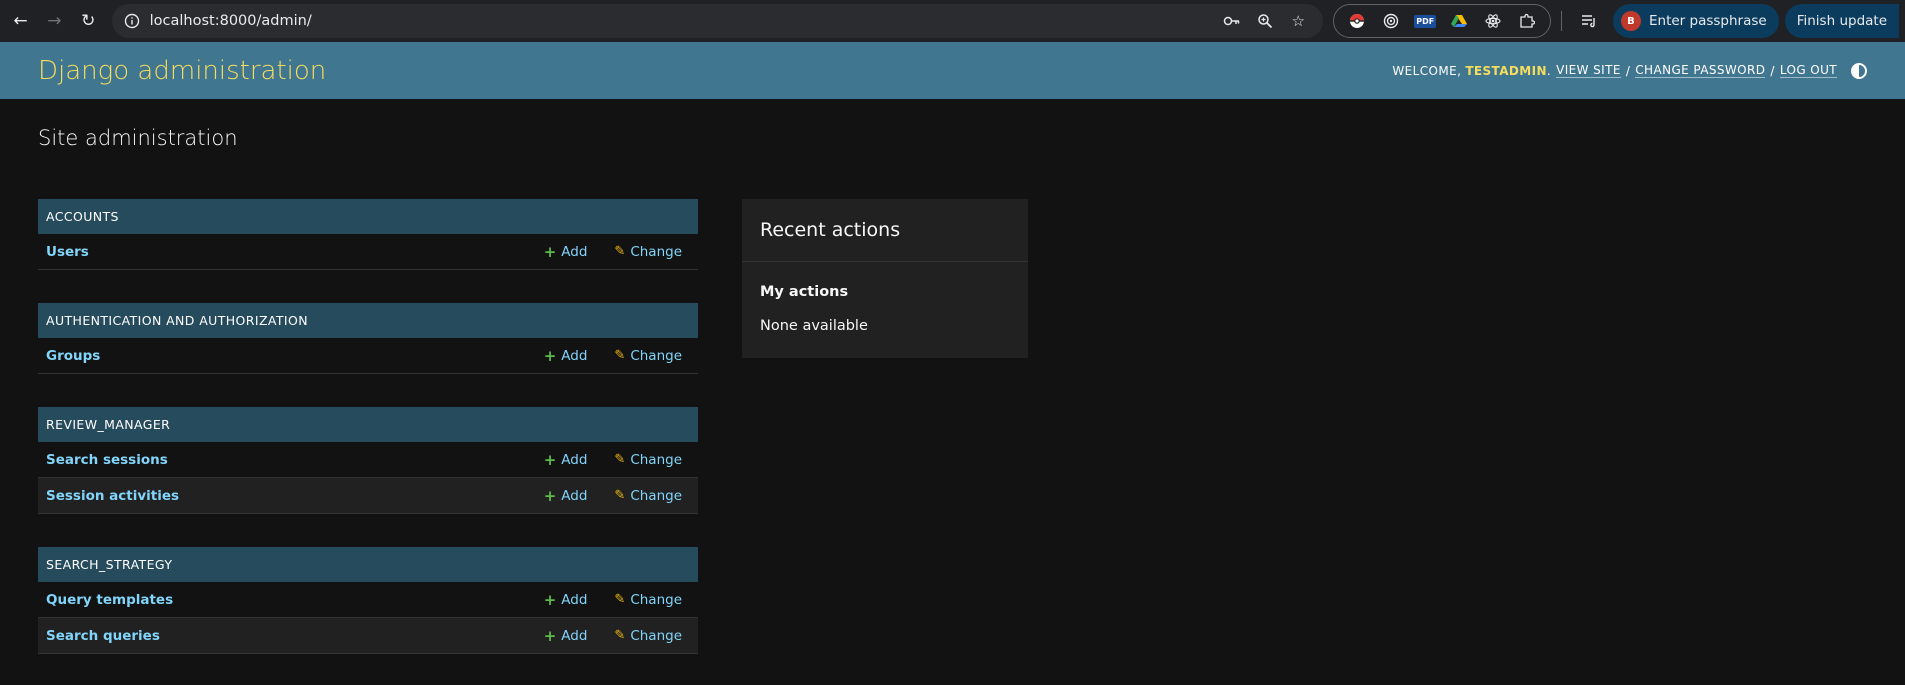 This screenshot has height=685, width=1905. I want to click on model-link-search-queries: Search queries, so click(281, 636).